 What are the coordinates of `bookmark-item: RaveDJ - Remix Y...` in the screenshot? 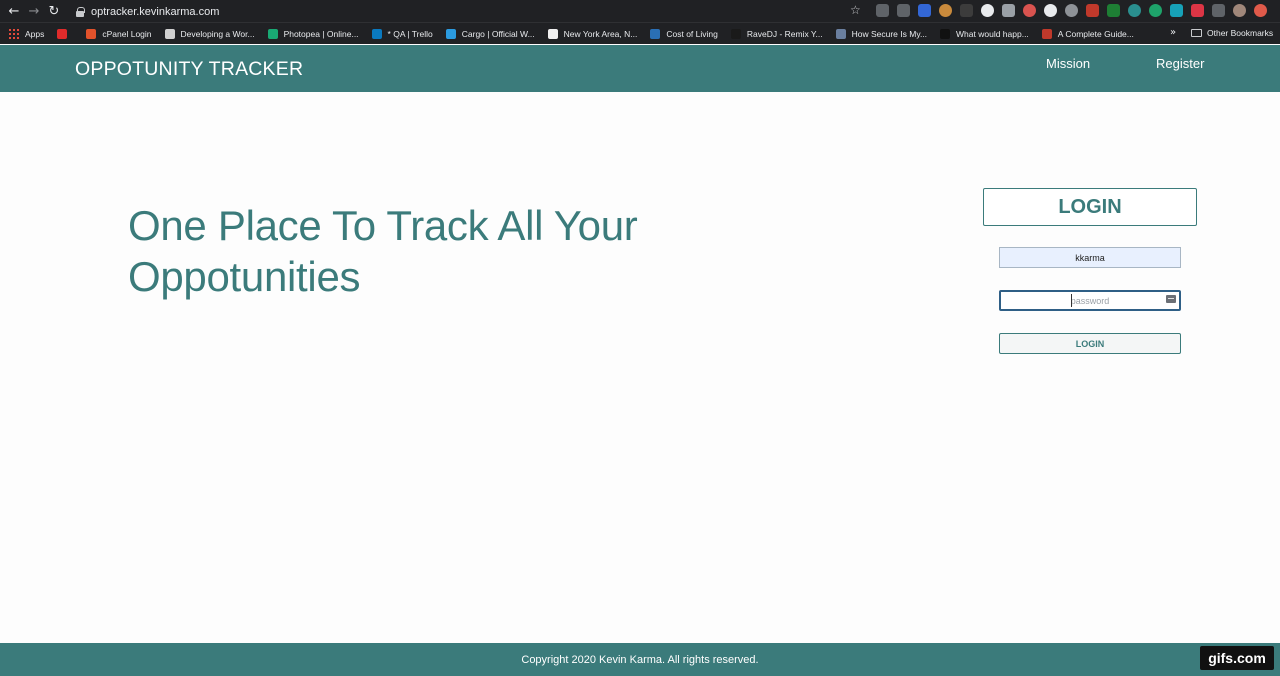 It's located at (776, 33).